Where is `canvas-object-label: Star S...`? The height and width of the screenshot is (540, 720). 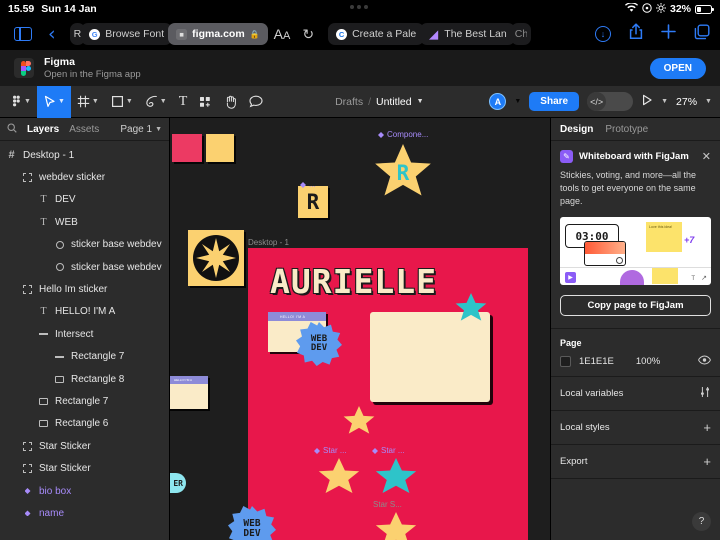 canvas-object-label: Star S... is located at coordinates (387, 504).